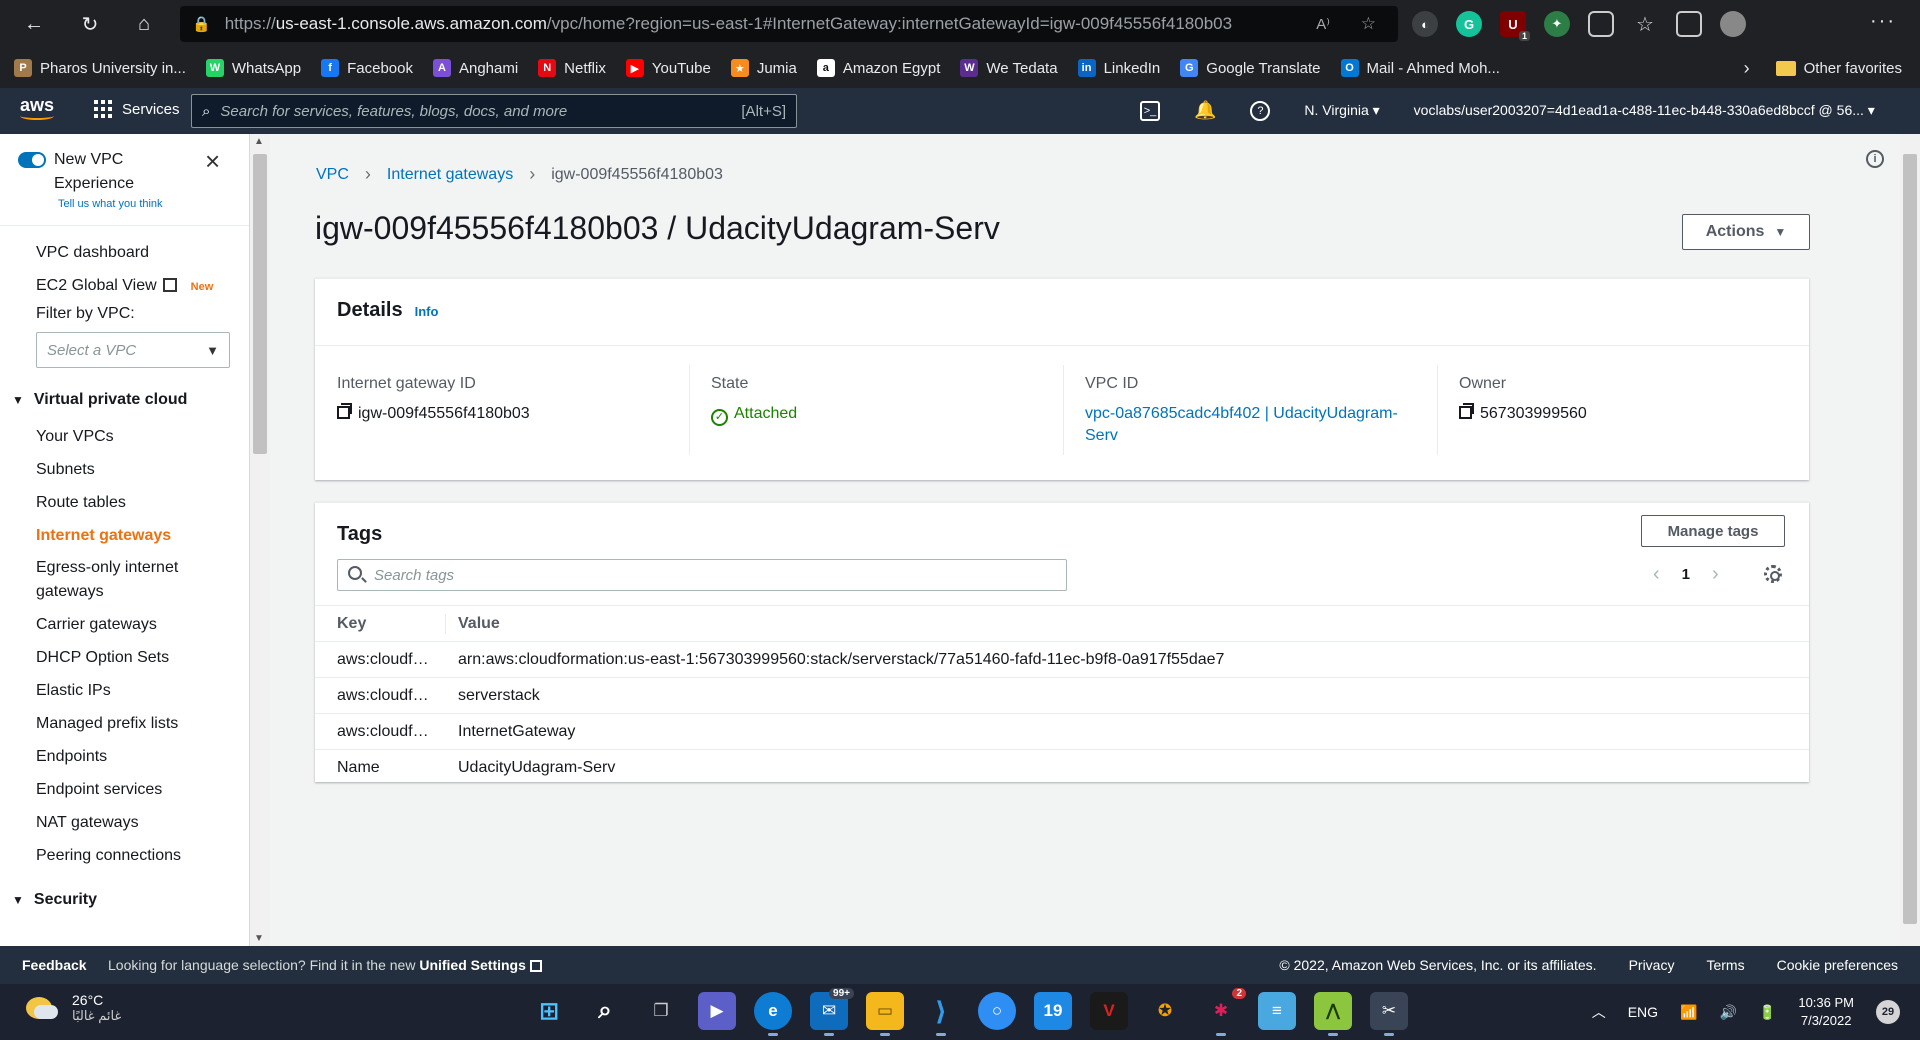 This screenshot has height=1040, width=1920. What do you see at coordinates (1224, 1012) in the screenshot?
I see `slack-icon: ✱ 2` at bounding box center [1224, 1012].